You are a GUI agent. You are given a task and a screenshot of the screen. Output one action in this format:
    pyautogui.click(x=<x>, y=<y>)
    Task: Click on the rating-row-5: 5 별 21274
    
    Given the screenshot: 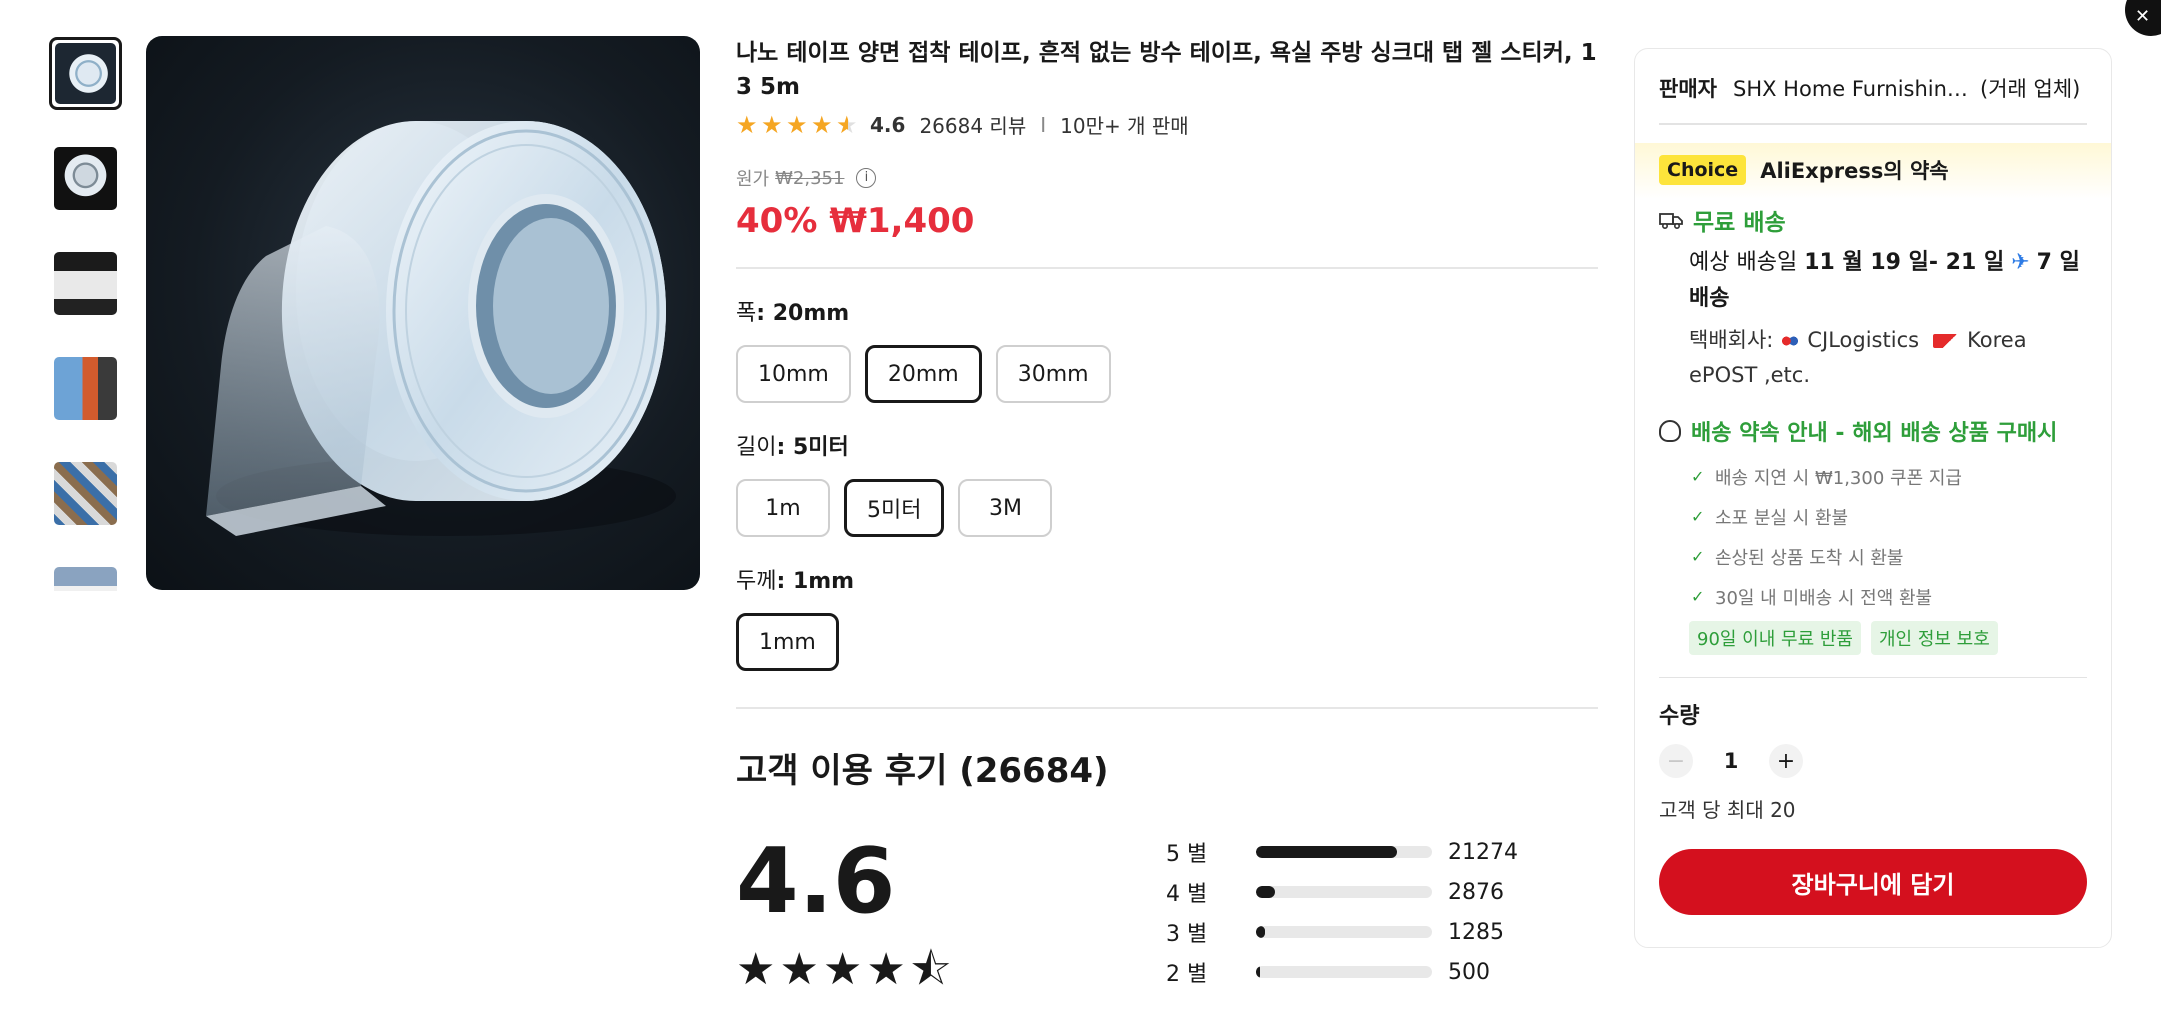 What is the action you would take?
    pyautogui.click(x=1356, y=852)
    